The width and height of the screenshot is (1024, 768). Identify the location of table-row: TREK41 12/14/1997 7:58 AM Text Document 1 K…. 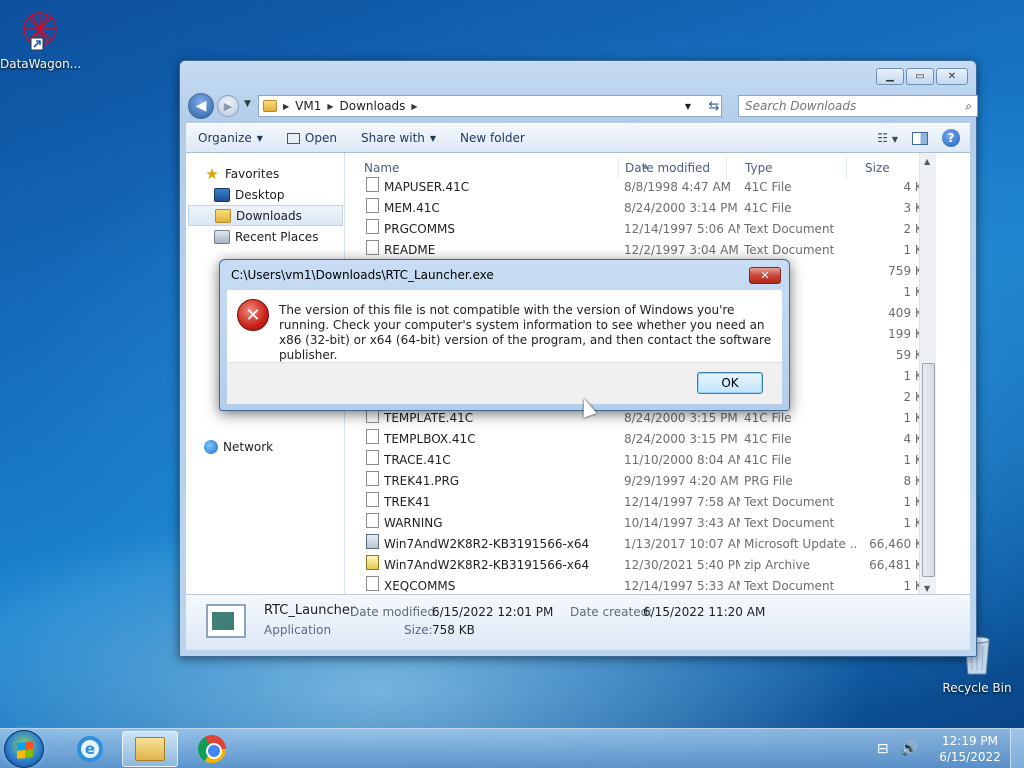
(641, 502).